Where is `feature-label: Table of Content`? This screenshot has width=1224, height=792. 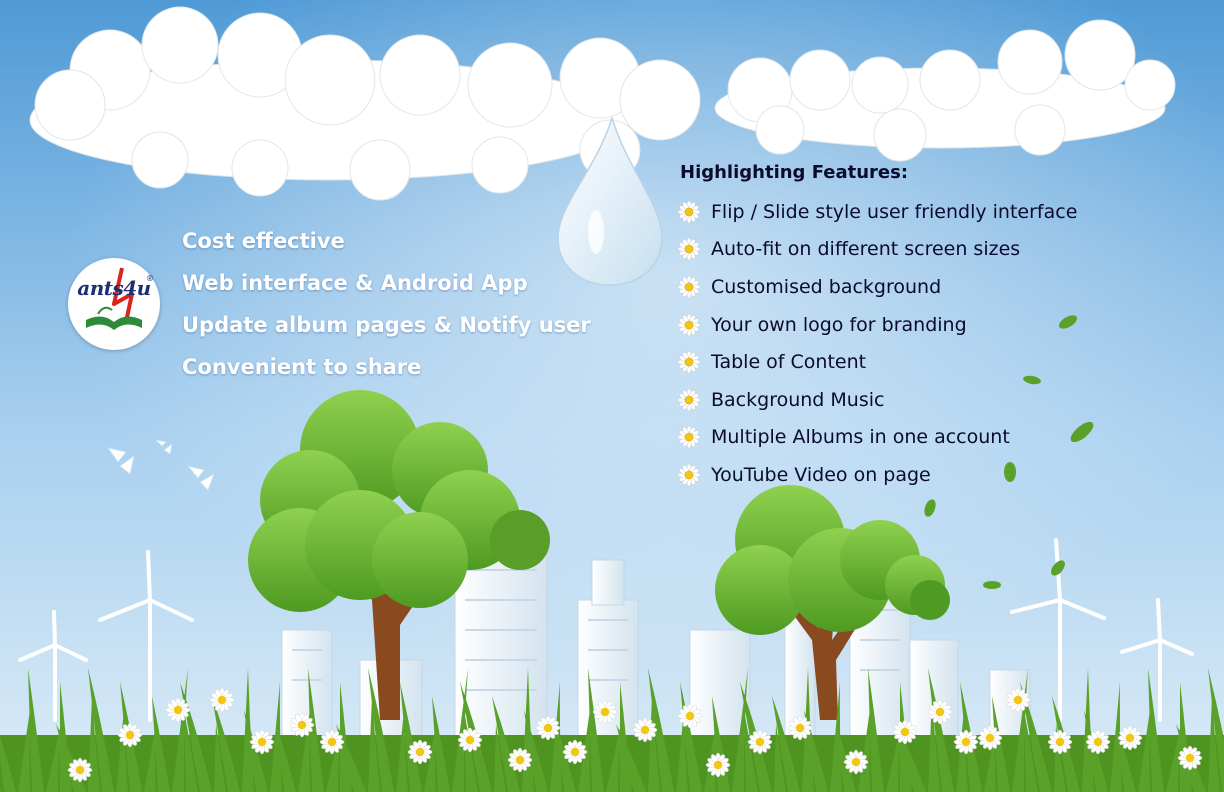
feature-label: Table of Content is located at coordinates (789, 362).